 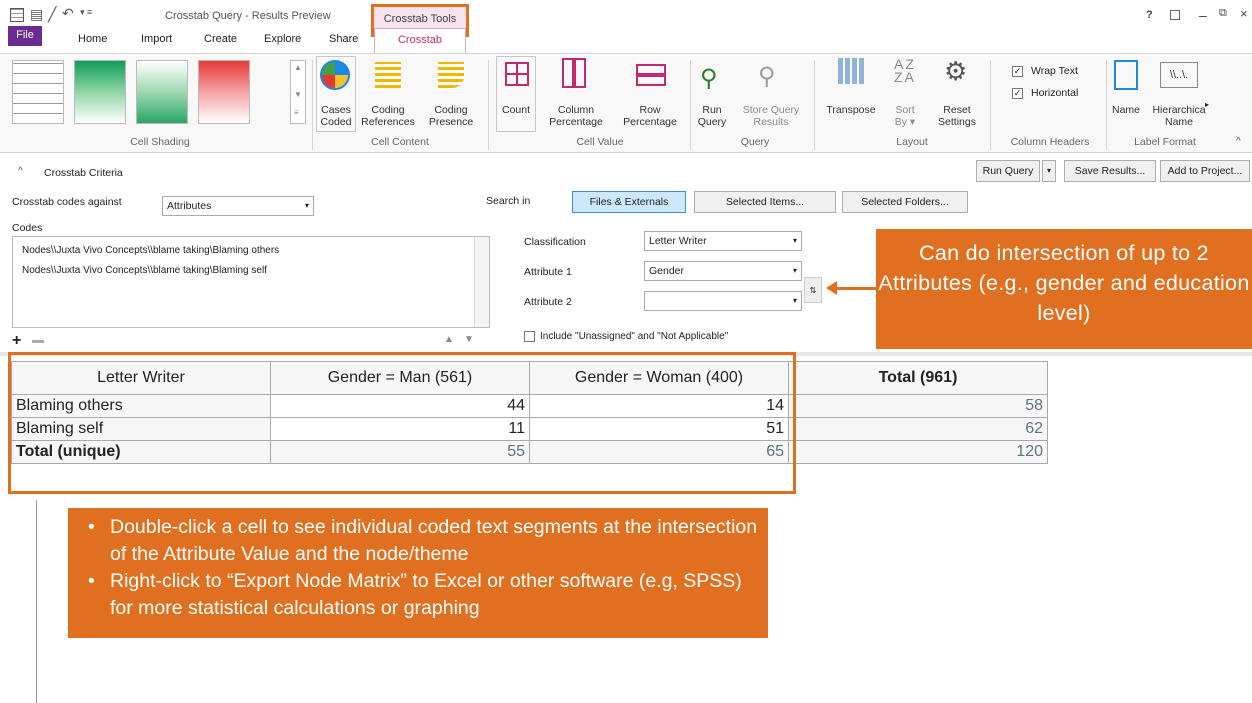 I want to click on column-header: Total (961), so click(x=918, y=378).